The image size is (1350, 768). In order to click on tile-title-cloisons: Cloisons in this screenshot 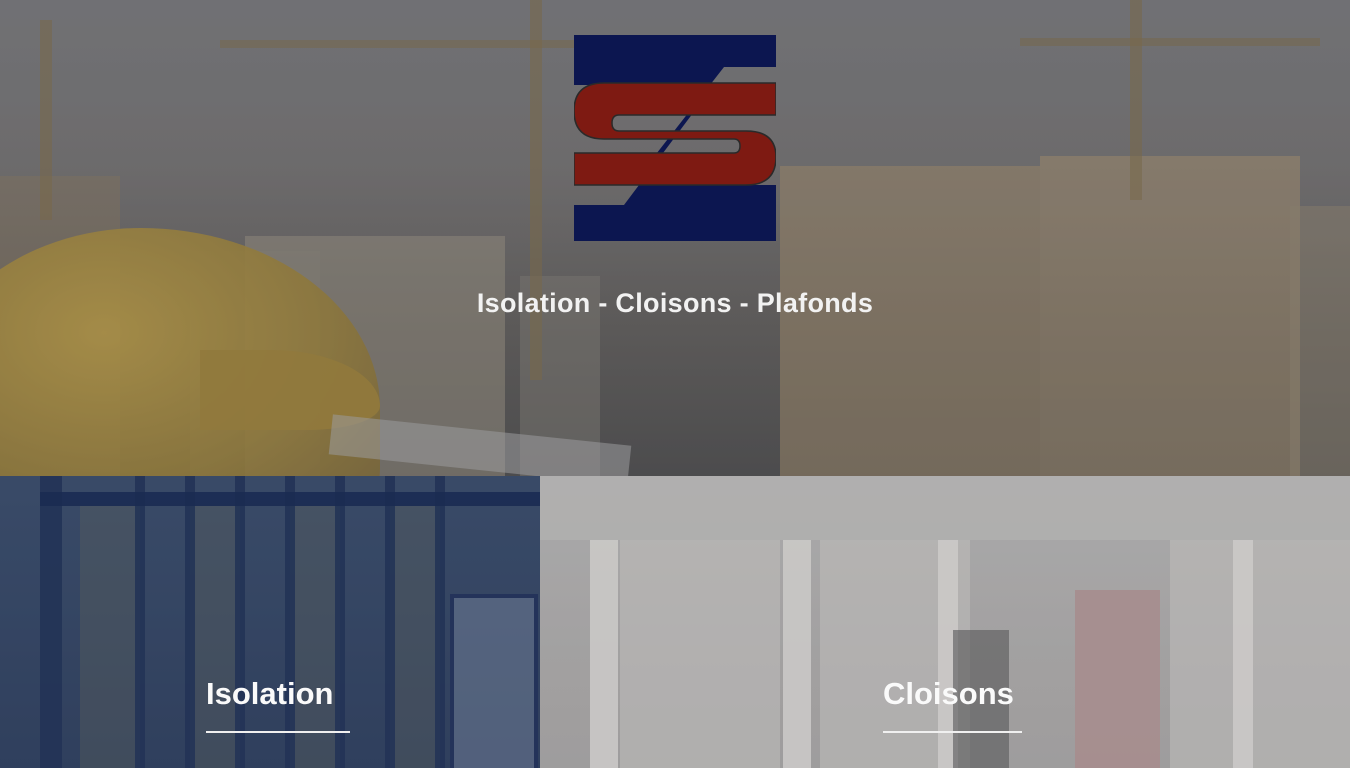, I will do `click(948, 693)`.